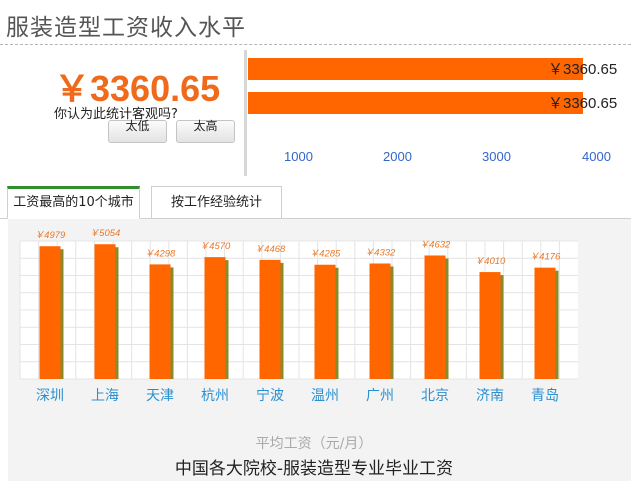 The height and width of the screenshot is (481, 631). What do you see at coordinates (545, 323) in the screenshot?
I see `bar-青岛` at bounding box center [545, 323].